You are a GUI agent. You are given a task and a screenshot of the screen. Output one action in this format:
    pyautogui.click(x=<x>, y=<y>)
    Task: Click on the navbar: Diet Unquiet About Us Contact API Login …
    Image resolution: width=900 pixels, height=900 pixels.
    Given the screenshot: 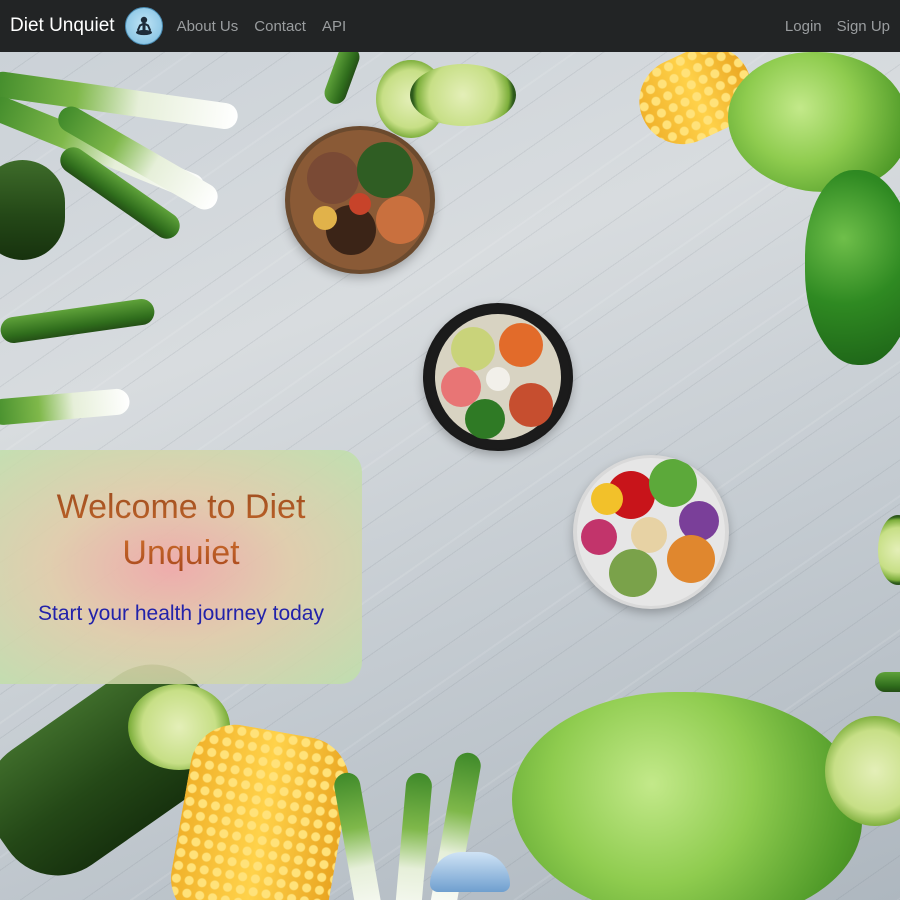 What is the action you would take?
    pyautogui.click(x=450, y=26)
    